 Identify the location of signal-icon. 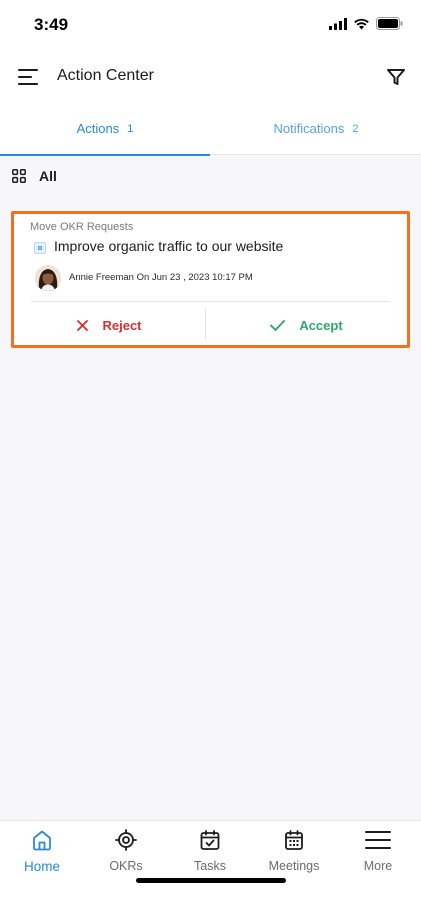
(338, 23).